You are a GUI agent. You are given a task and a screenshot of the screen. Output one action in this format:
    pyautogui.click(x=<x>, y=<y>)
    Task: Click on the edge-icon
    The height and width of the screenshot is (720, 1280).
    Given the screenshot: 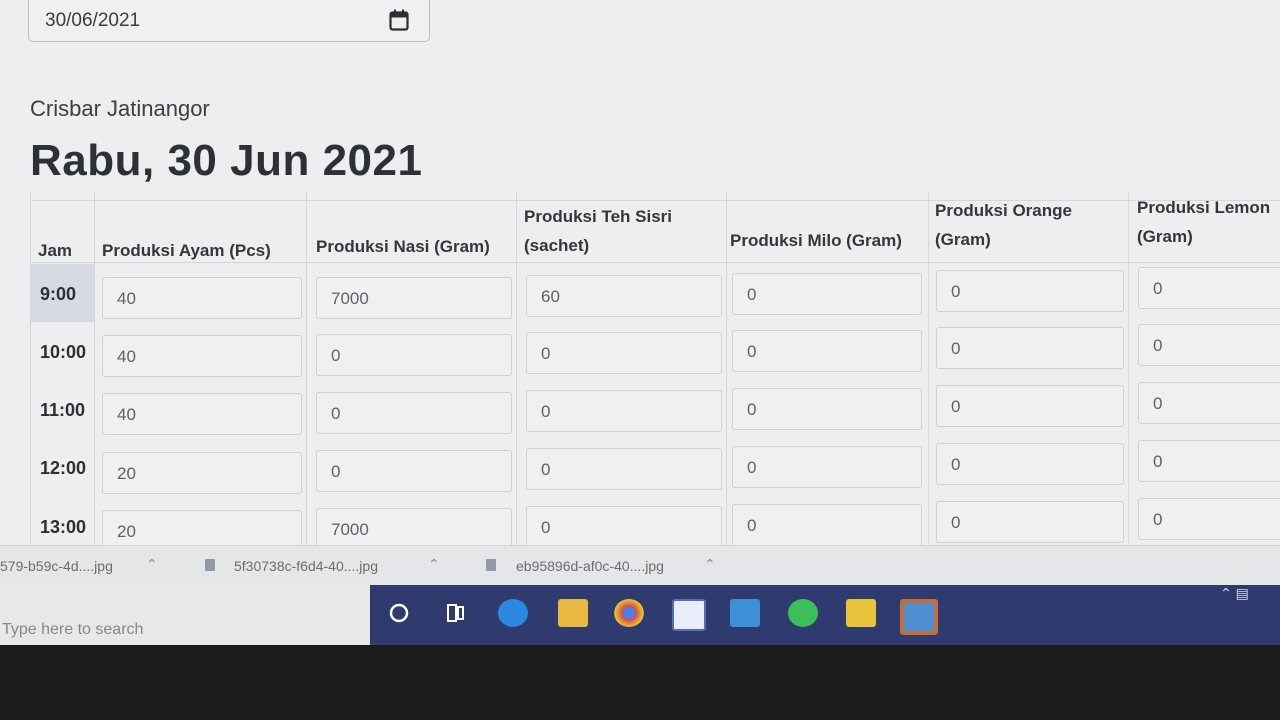 What is the action you would take?
    pyautogui.click(x=513, y=613)
    